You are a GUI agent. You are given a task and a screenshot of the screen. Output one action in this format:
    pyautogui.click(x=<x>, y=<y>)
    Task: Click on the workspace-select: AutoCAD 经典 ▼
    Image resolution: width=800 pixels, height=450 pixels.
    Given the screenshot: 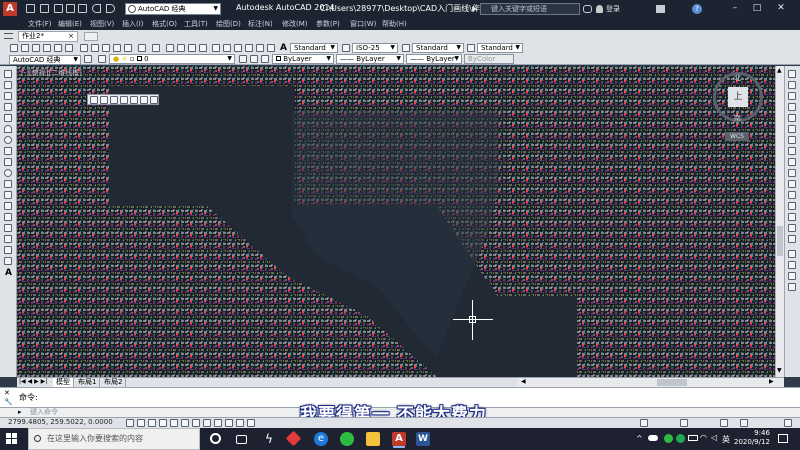 What is the action you would take?
    pyautogui.click(x=173, y=9)
    